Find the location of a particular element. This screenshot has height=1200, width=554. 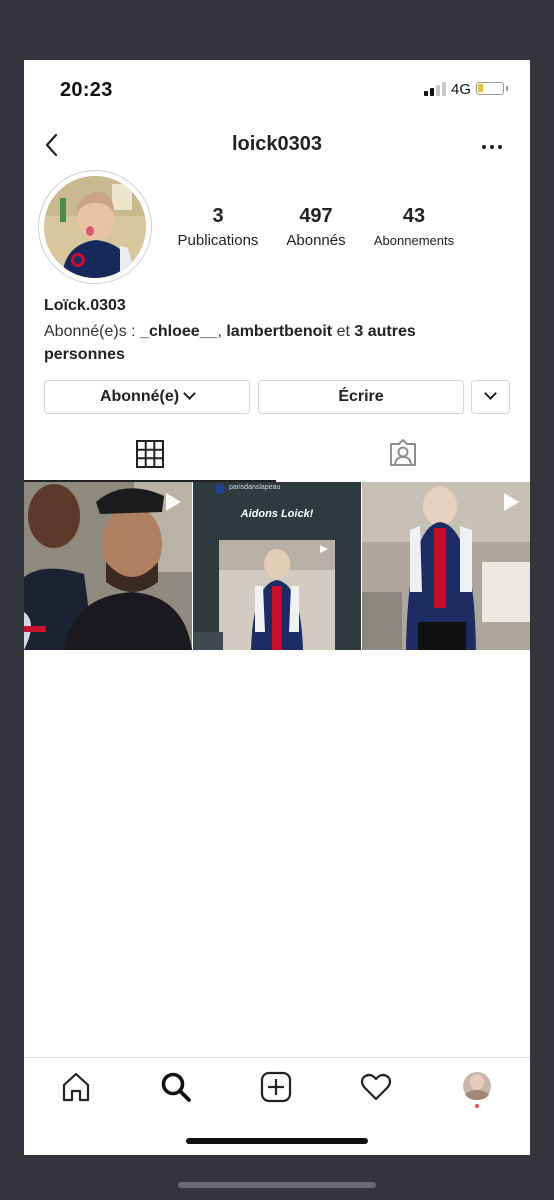

following-button-label: Abonné(e) is located at coordinates (139, 396).